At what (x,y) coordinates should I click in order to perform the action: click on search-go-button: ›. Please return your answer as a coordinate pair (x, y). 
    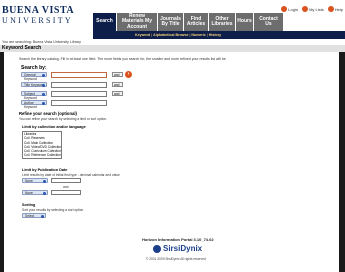
    Looking at the image, I should click on (128, 74).